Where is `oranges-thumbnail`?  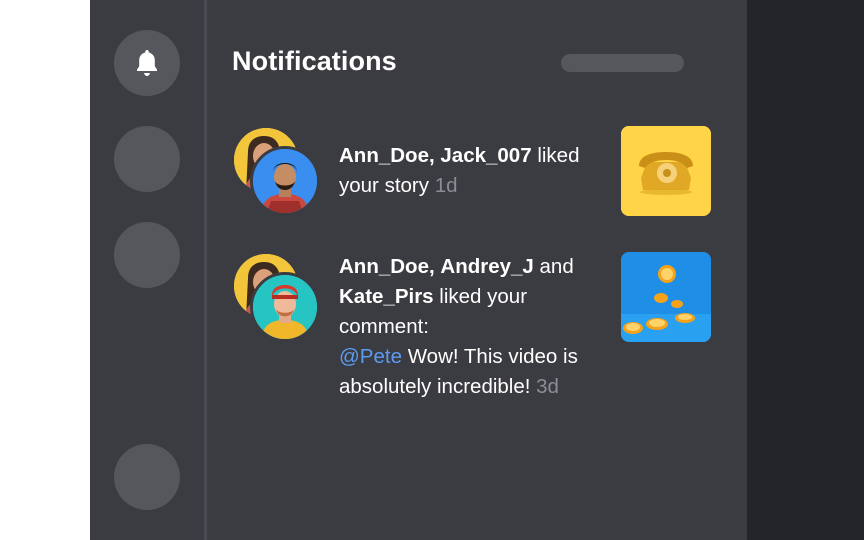
oranges-thumbnail is located at coordinates (666, 297).